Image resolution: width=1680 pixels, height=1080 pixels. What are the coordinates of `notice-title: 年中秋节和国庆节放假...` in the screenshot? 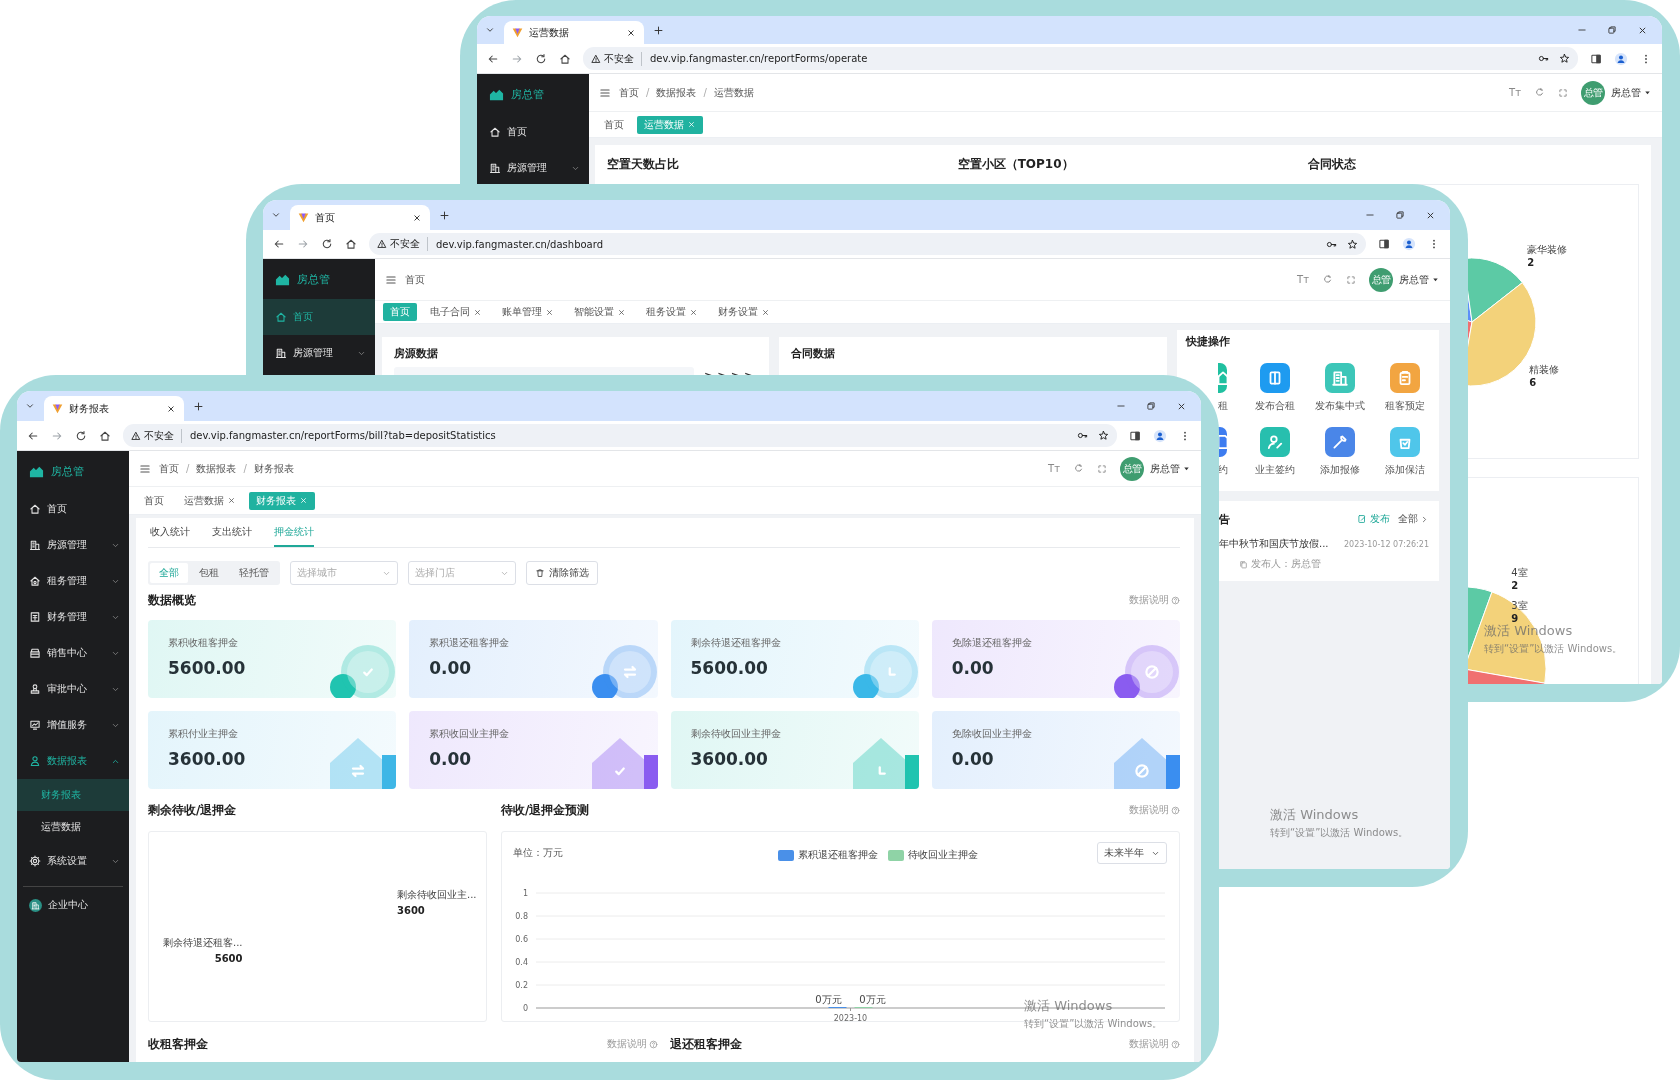 It's located at (1274, 544).